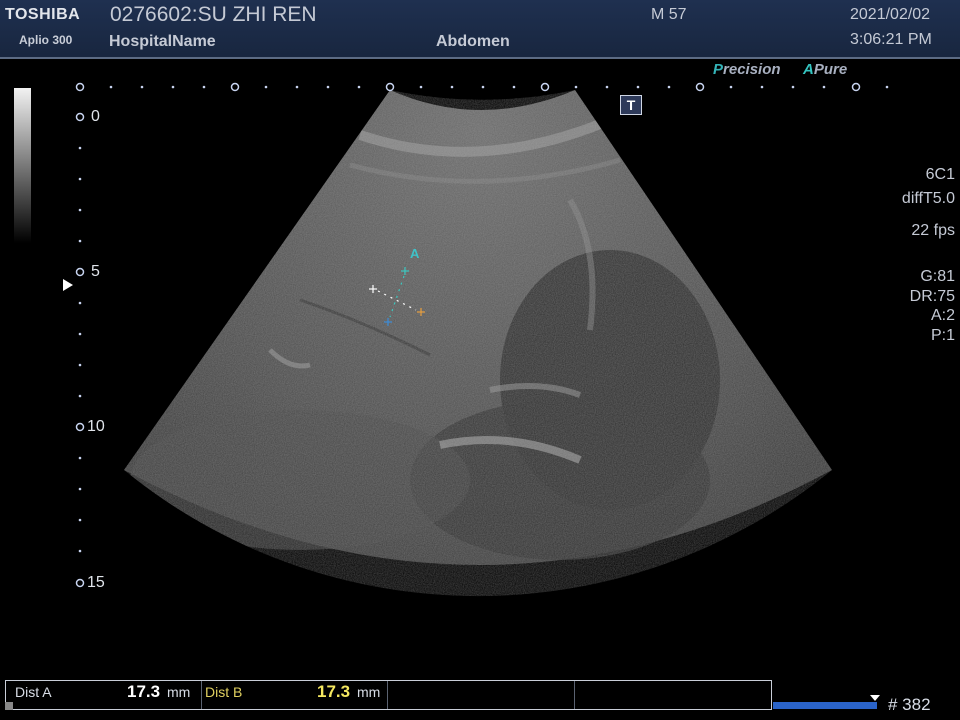 Image resolution: width=960 pixels, height=720 pixels. Describe the element at coordinates (80, 350) in the screenshot. I see `depth-scale` at that location.